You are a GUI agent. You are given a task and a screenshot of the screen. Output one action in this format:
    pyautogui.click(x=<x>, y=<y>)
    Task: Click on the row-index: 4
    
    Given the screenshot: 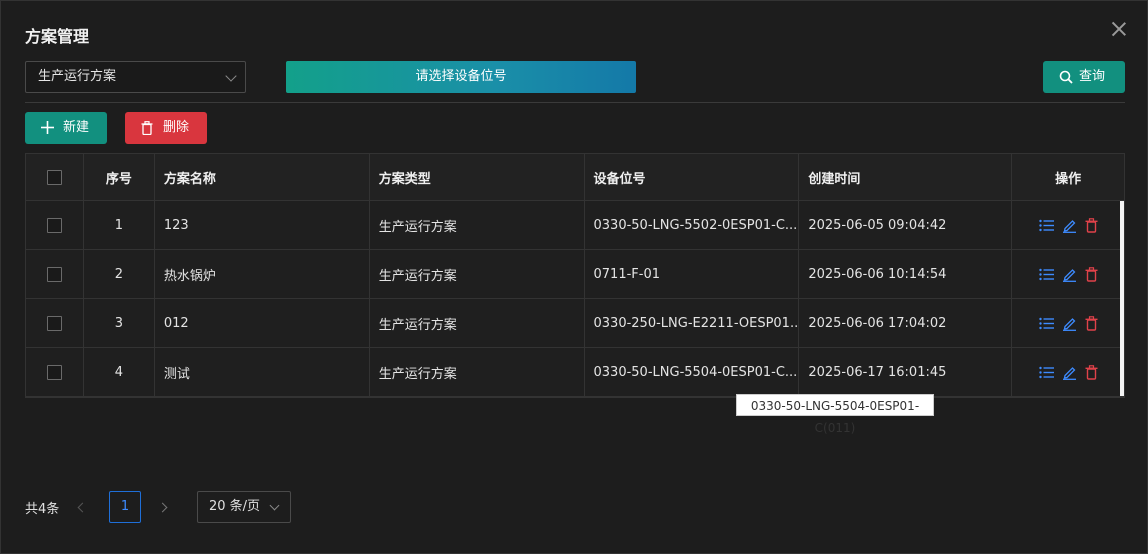 What is the action you would take?
    pyautogui.click(x=119, y=372)
    